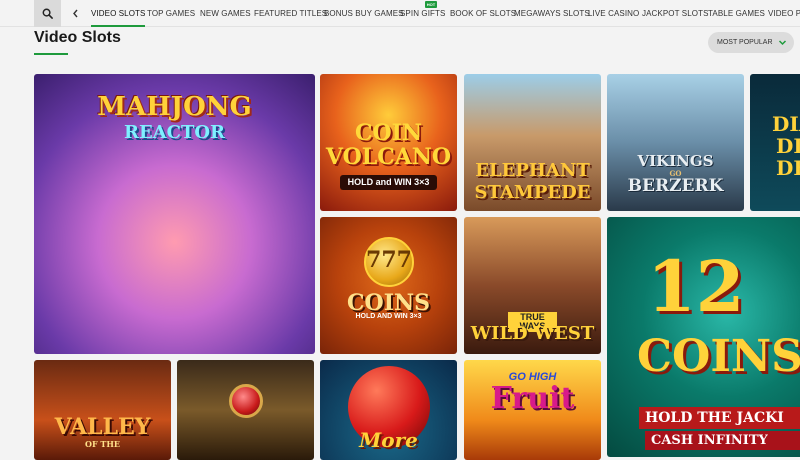 This screenshot has width=800, height=460. What do you see at coordinates (736, 13) in the screenshot?
I see `tab-table-games: TABLE GAMES` at bounding box center [736, 13].